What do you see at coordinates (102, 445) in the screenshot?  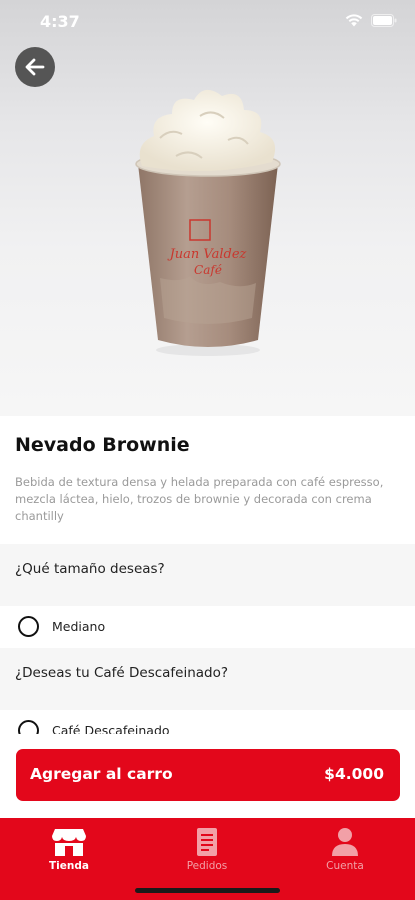 I see `product-title: Nevado Brownie` at bounding box center [102, 445].